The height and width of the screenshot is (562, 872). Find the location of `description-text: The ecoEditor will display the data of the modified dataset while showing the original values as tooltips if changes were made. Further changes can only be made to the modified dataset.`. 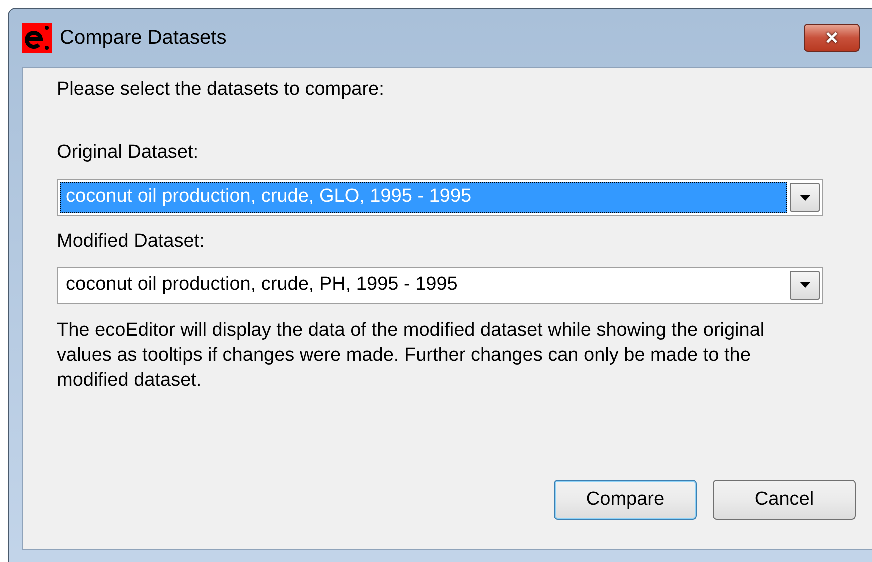

description-text: The ecoEditor will display the data of the modified dataset while showing the original values as tooltips if changes were made. Further changes can only be made to the modified dataset. is located at coordinates (411, 356).